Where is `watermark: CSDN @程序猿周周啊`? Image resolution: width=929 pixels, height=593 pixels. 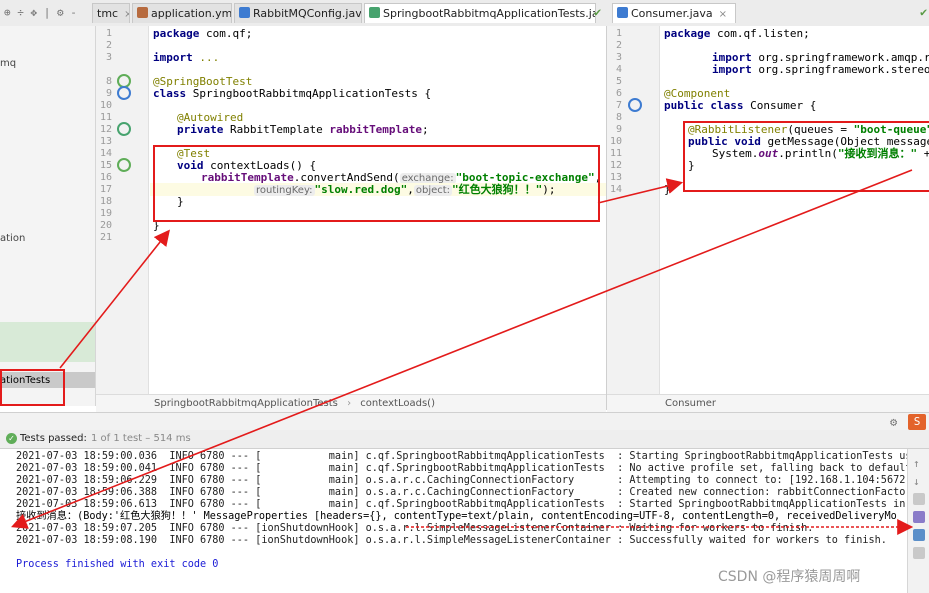
watermark: CSDN @程序猿周周啊 is located at coordinates (789, 577).